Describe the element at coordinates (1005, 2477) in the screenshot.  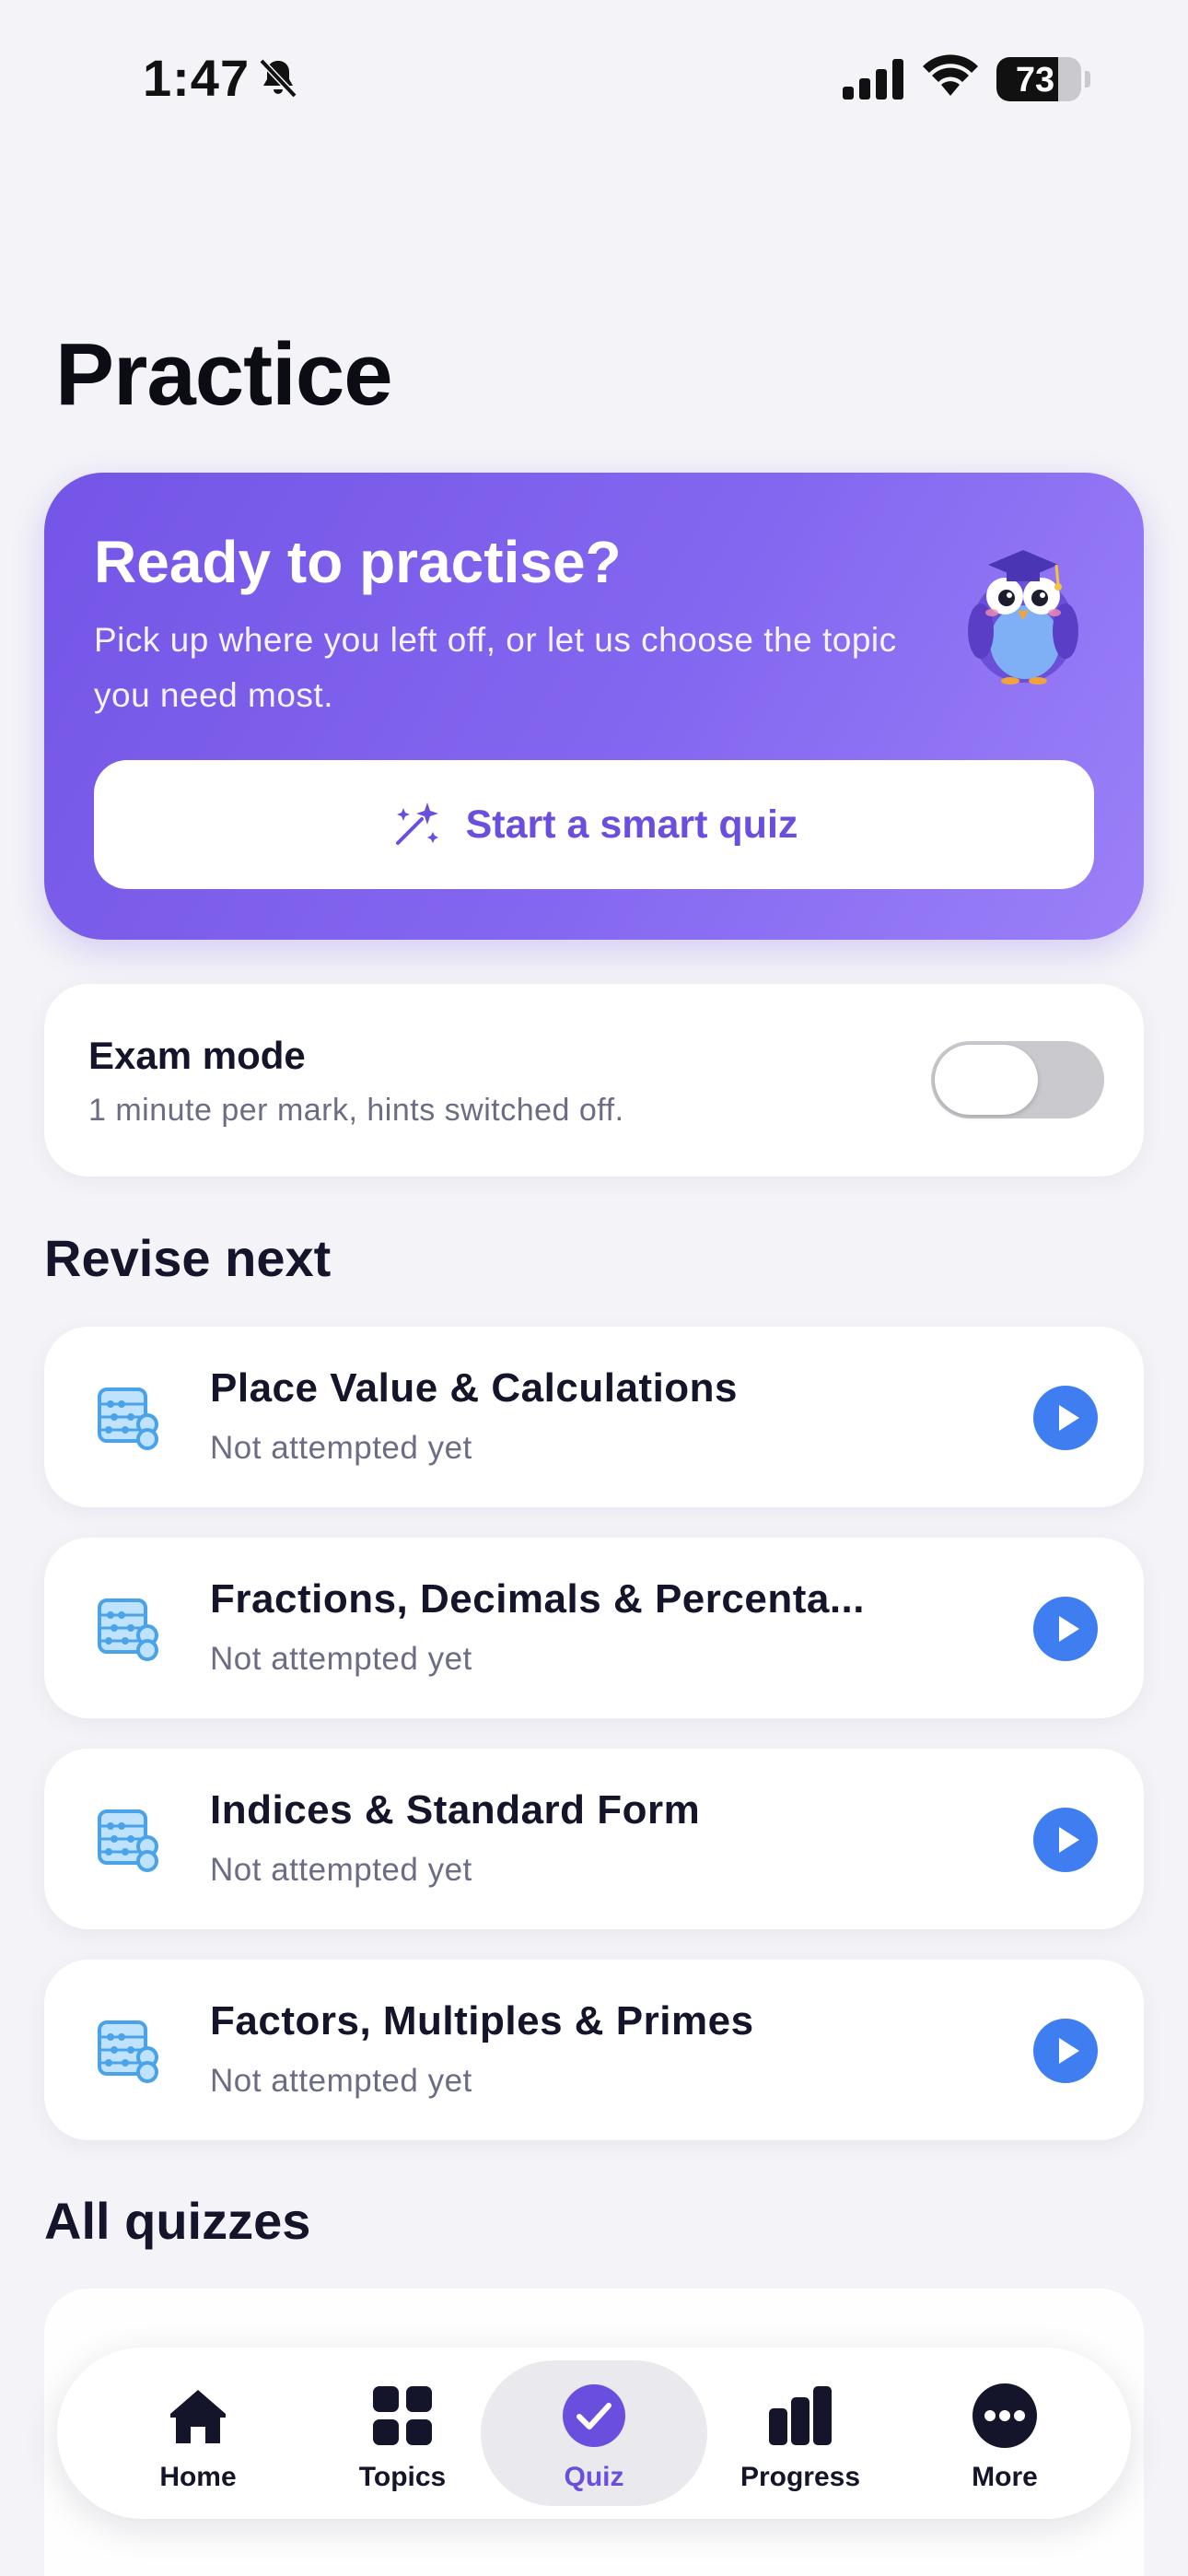
I see `tab-label: More` at that location.